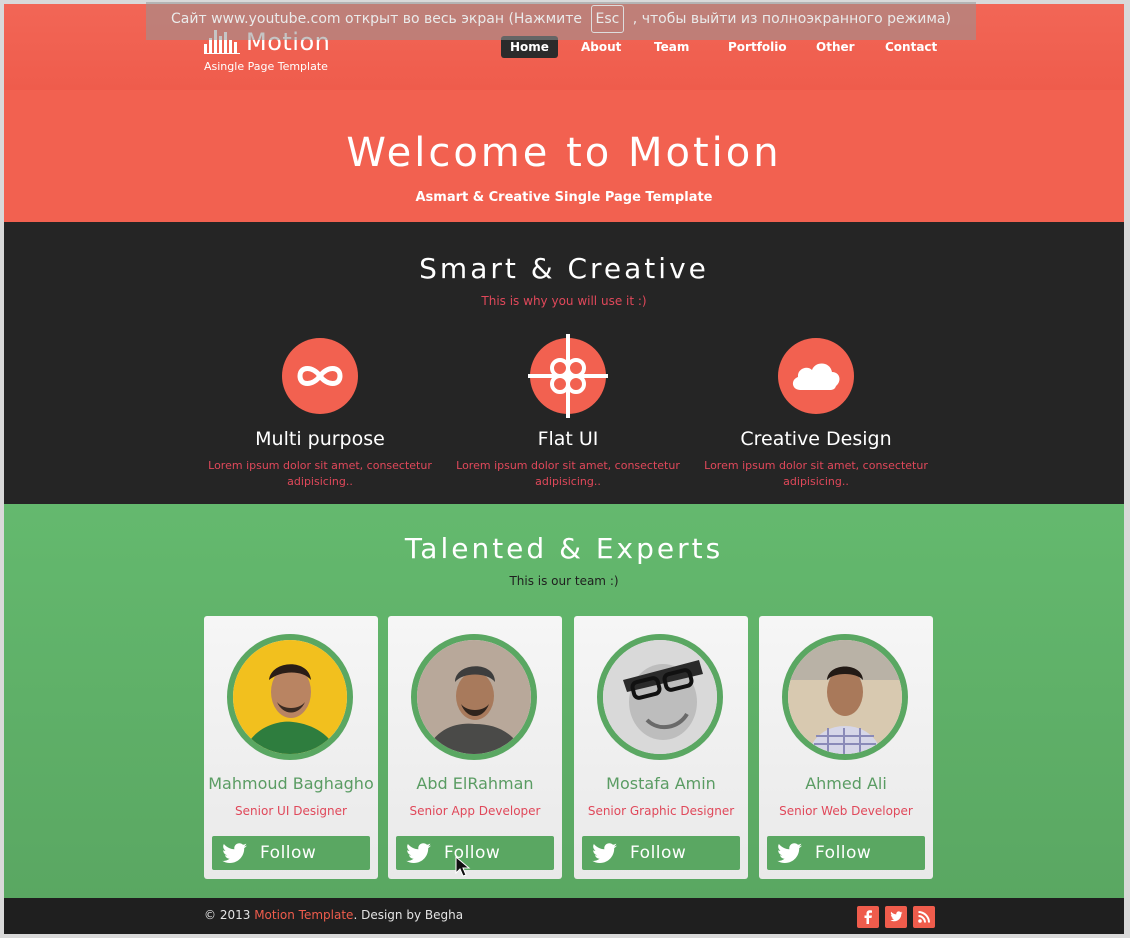 Image resolution: width=1130 pixels, height=938 pixels. What do you see at coordinates (564, 581) in the screenshot?
I see `team-subtitle: This is our team :)` at bounding box center [564, 581].